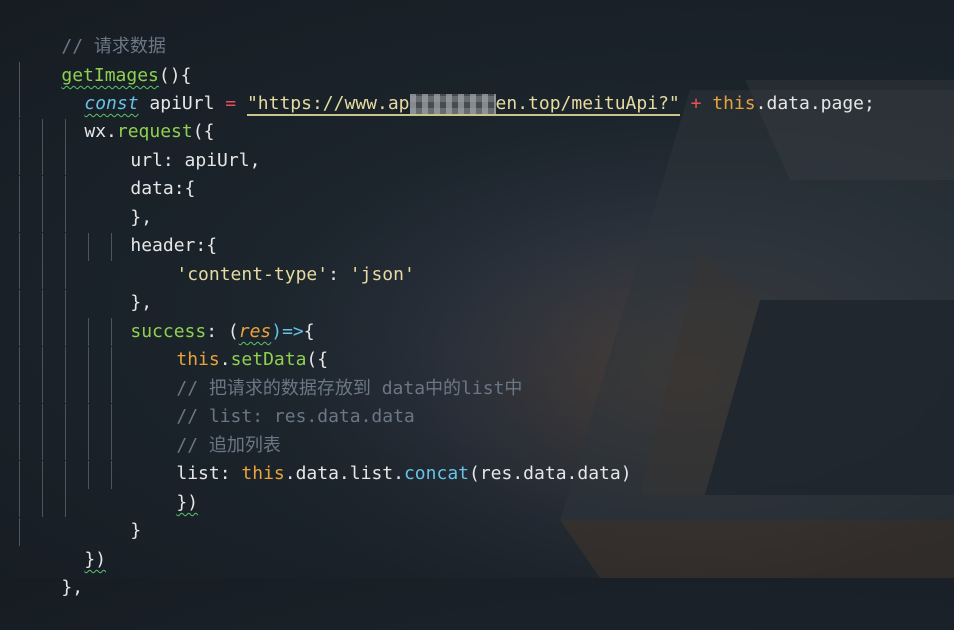 This screenshot has width=954, height=630. I want to click on string-key: 'content-type', so click(252, 274).